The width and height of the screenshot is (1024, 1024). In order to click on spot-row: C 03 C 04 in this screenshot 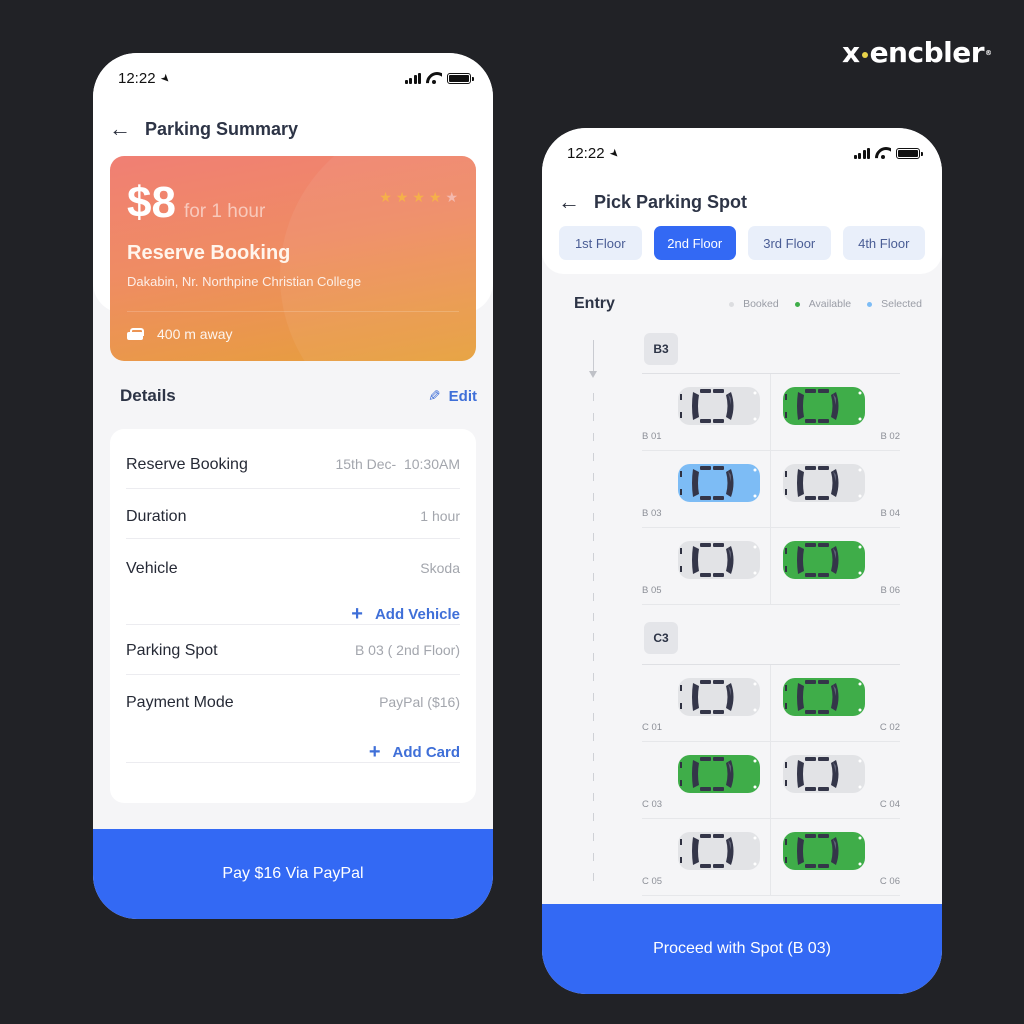, I will do `click(771, 780)`.